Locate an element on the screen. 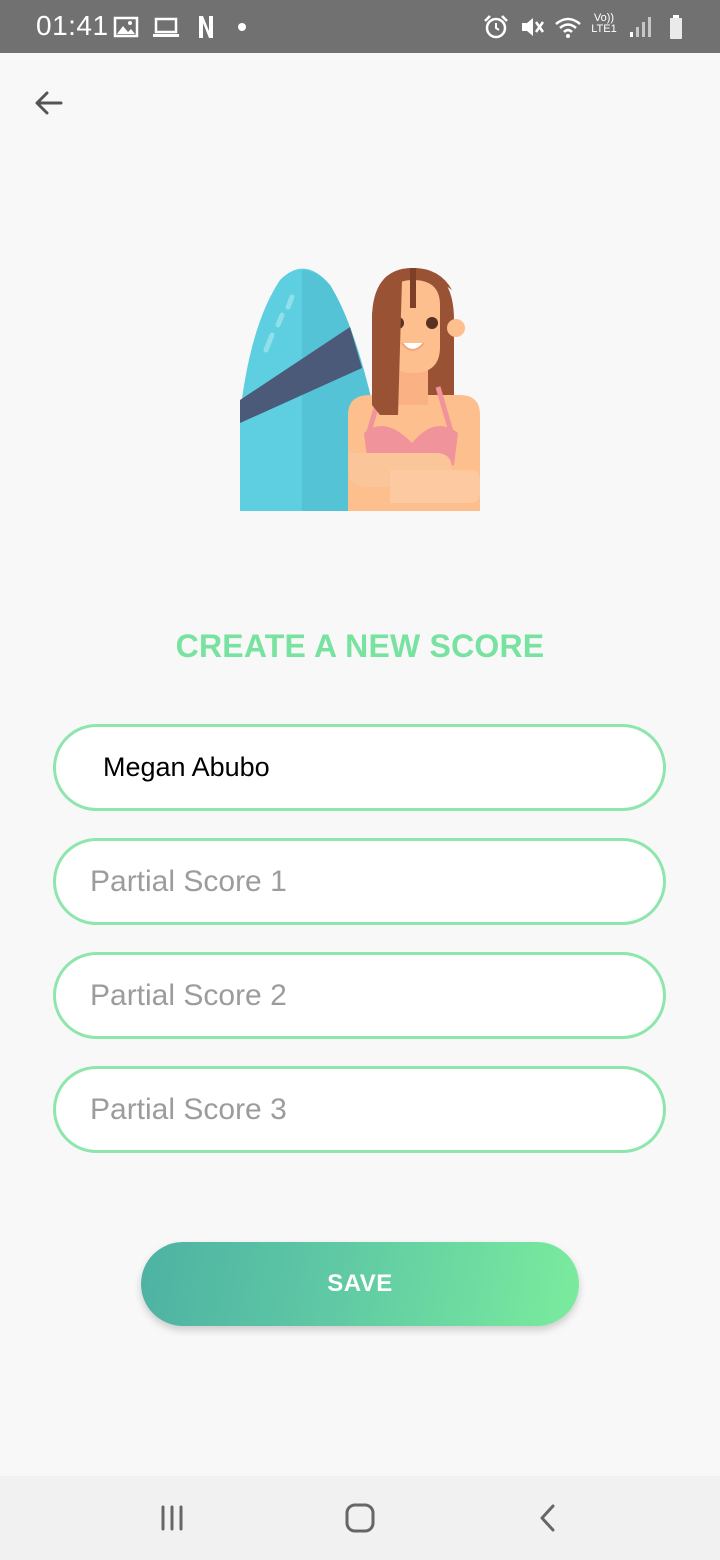  wifi-icon is located at coordinates (568, 27).